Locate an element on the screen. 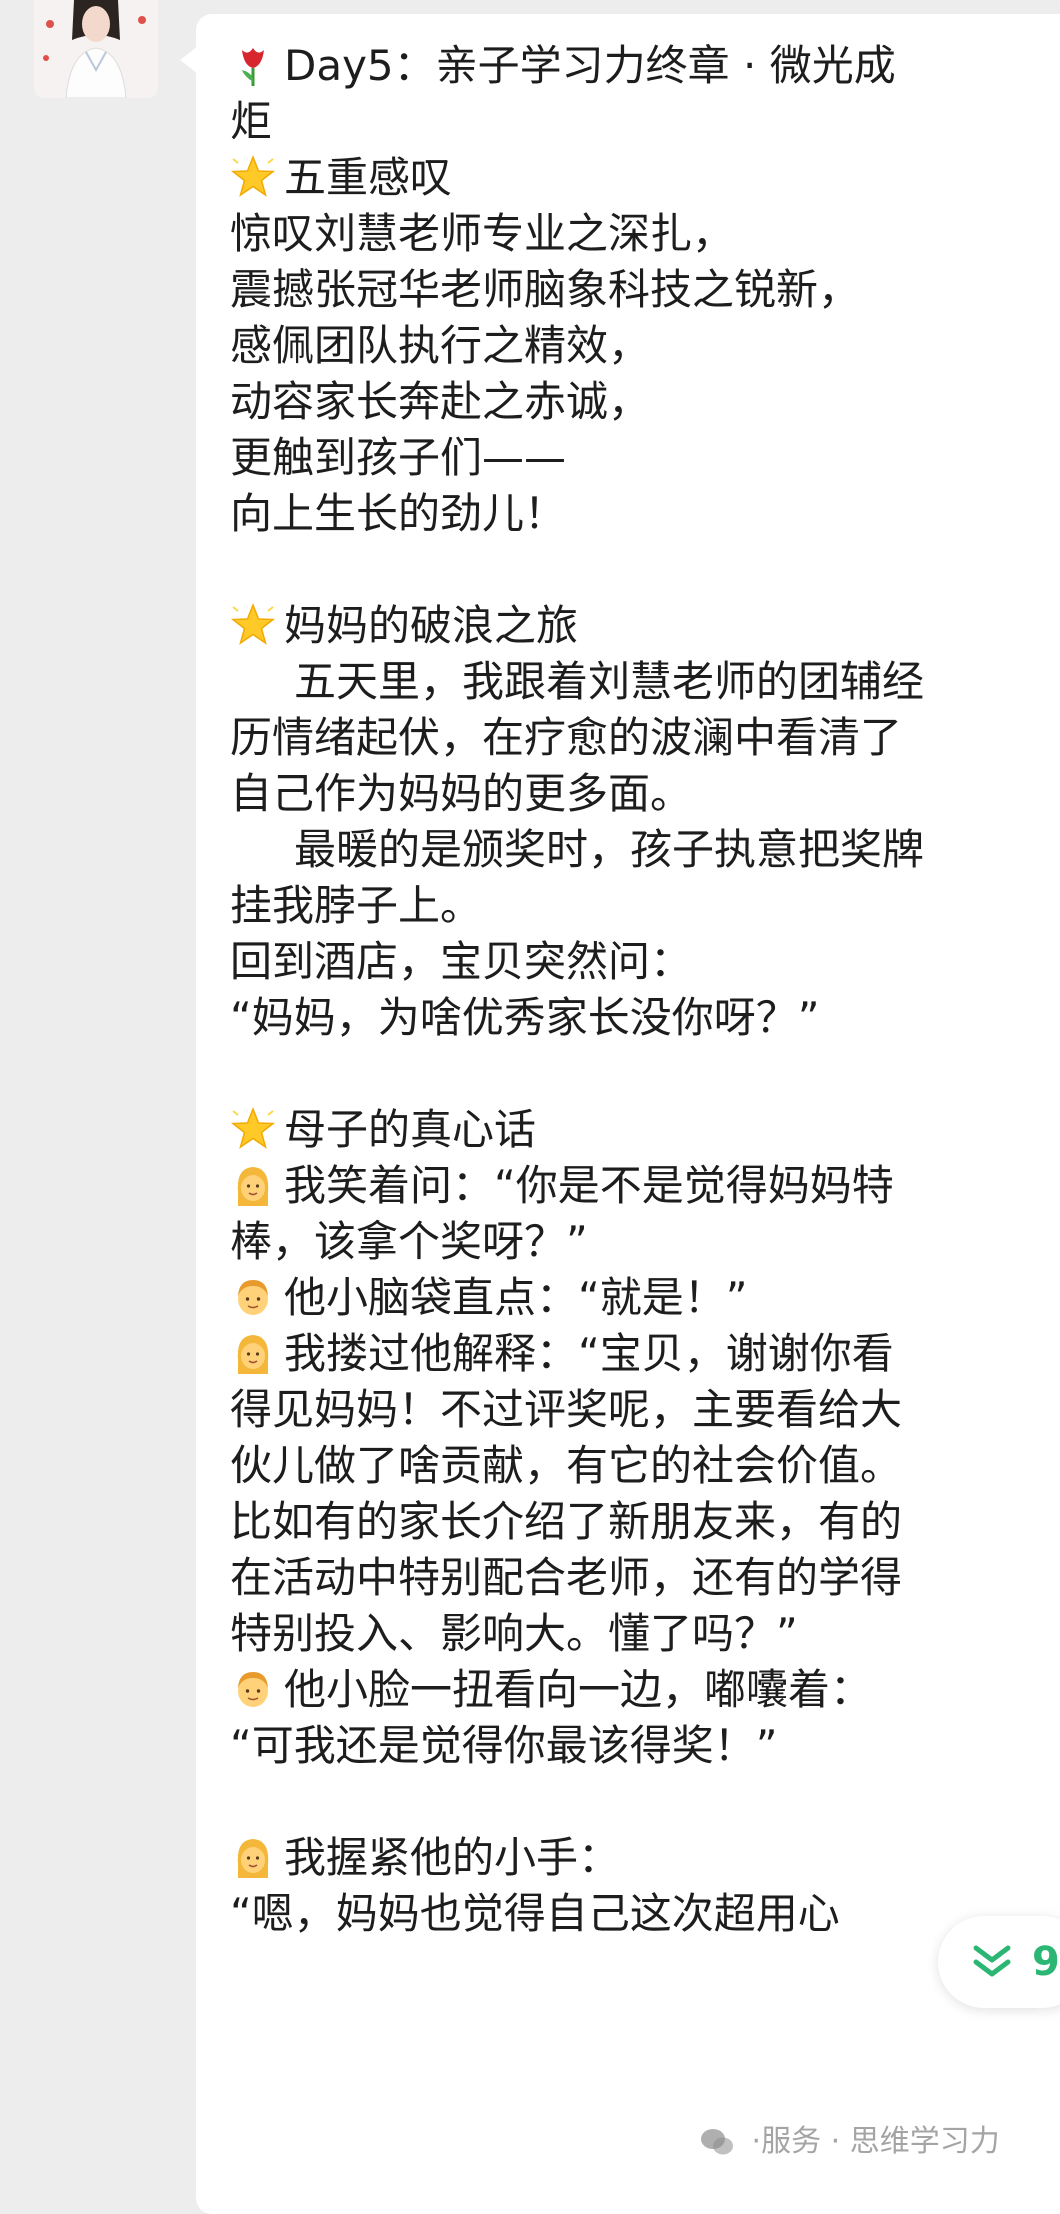  message-line-text: 震撼张冠华老师脑象科技之锐新， is located at coordinates (545, 289).